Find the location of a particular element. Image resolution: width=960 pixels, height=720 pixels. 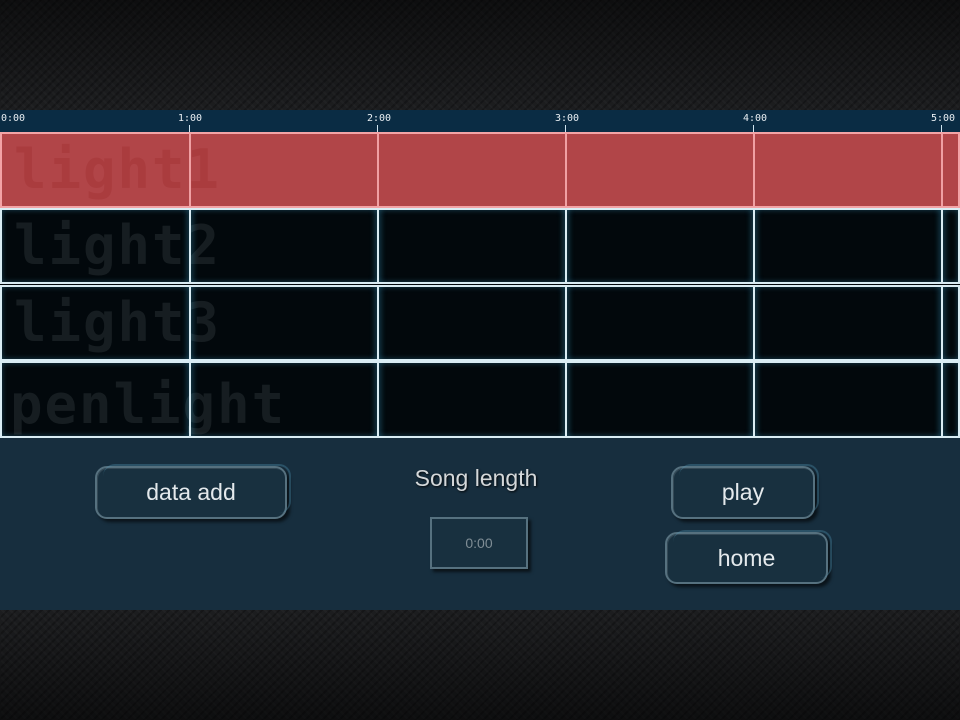

tick-label: 1:00 is located at coordinates (190, 118).